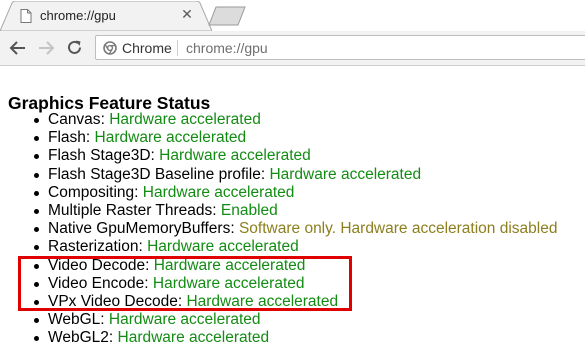 This screenshot has width=585, height=357. What do you see at coordinates (74, 119) in the screenshot?
I see `feature-name: Canvas` at bounding box center [74, 119].